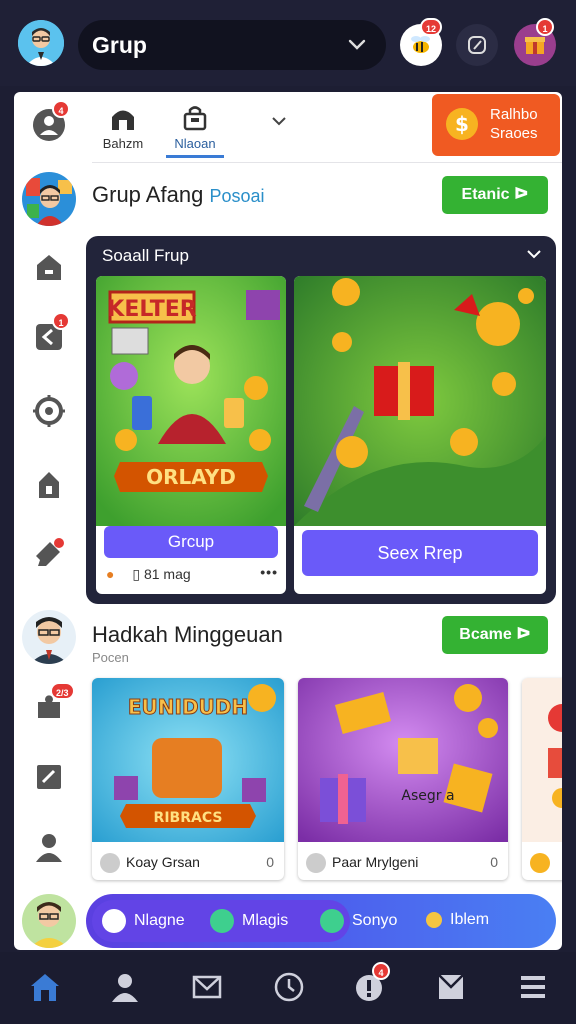 This screenshot has width=576, height=1024. I want to click on top-bar: Grup 12 1, so click(288, 43).